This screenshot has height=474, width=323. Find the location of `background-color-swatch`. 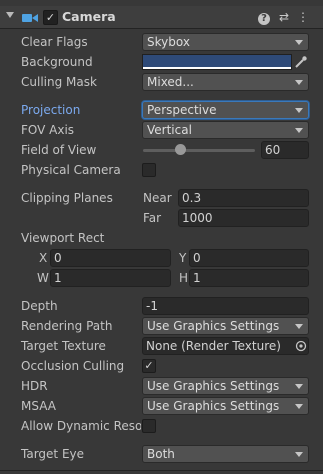

background-color-swatch is located at coordinates (217, 62).